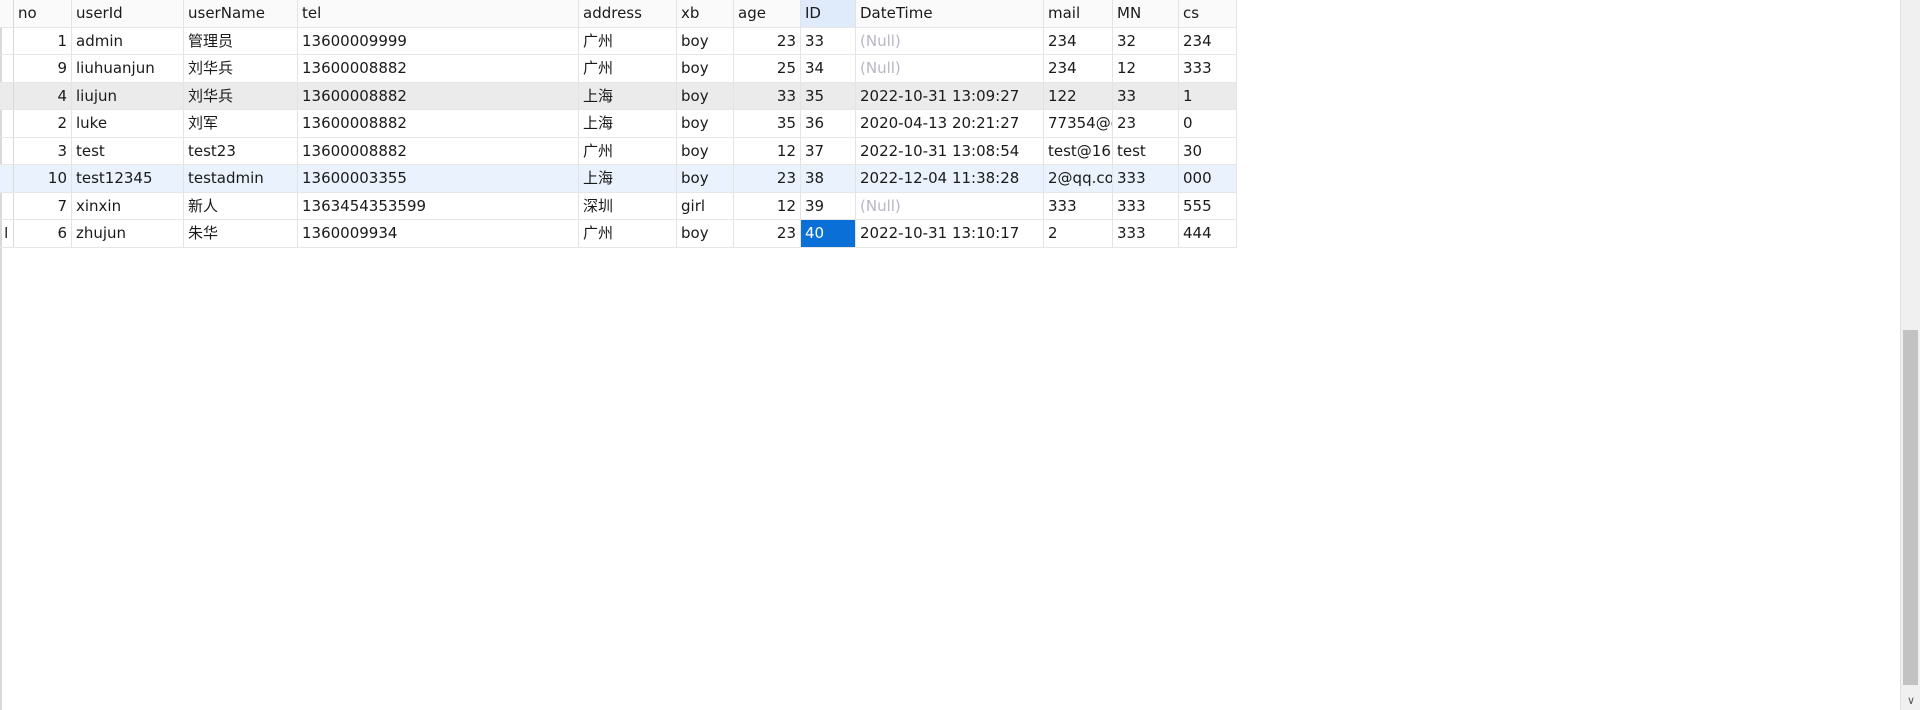  I want to click on cell-tel: 13600009999, so click(438, 40).